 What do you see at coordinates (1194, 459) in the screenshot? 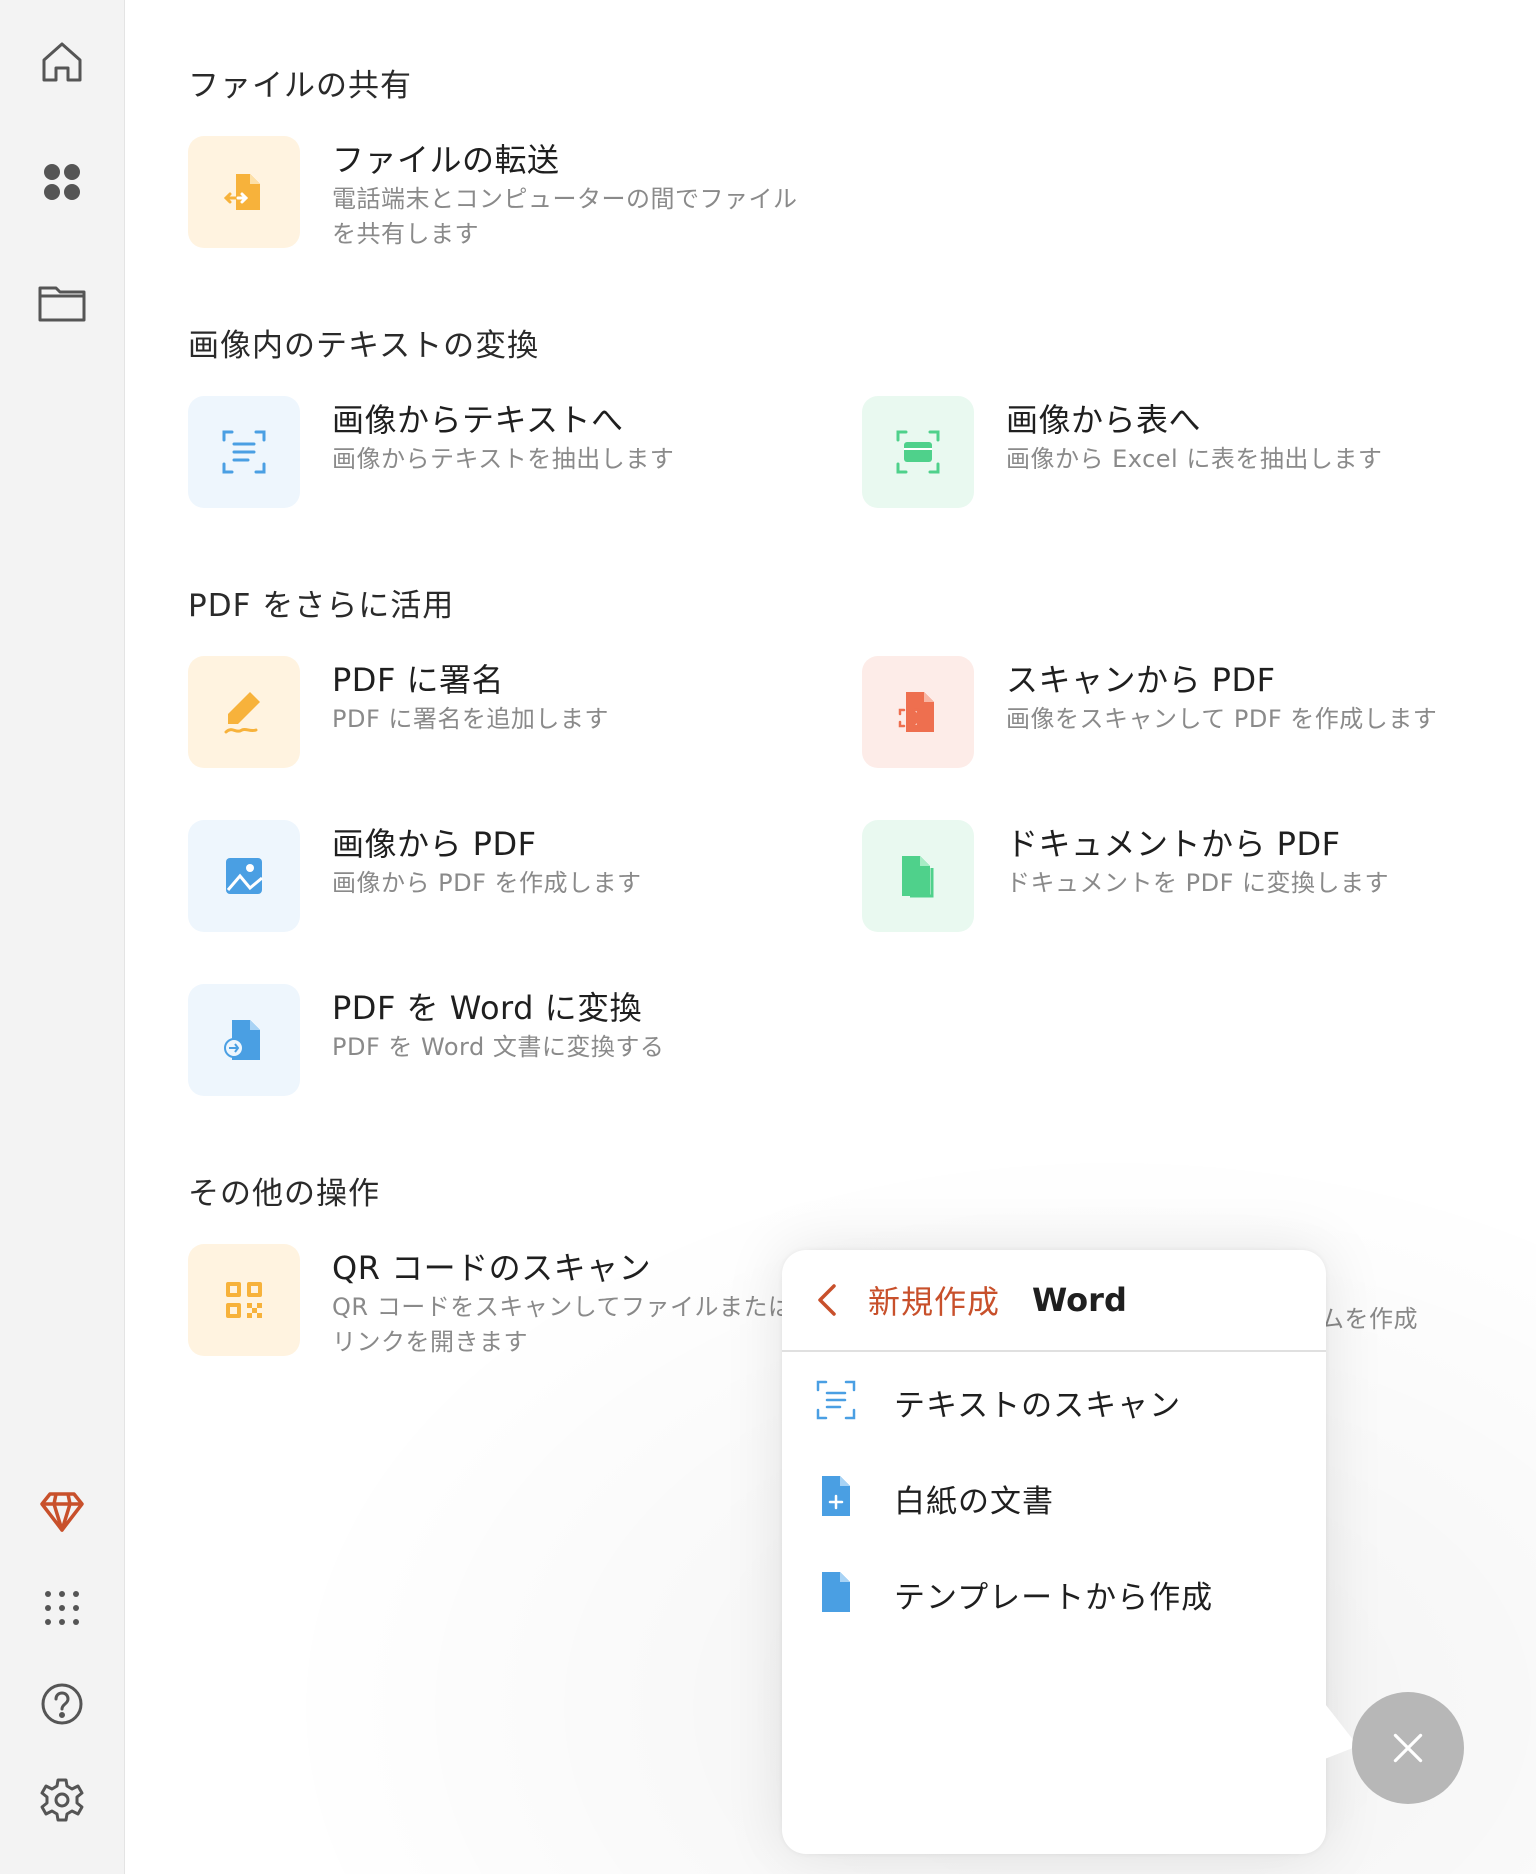
I see `tile-desc: 画像から Excel に表を抽出します` at bounding box center [1194, 459].